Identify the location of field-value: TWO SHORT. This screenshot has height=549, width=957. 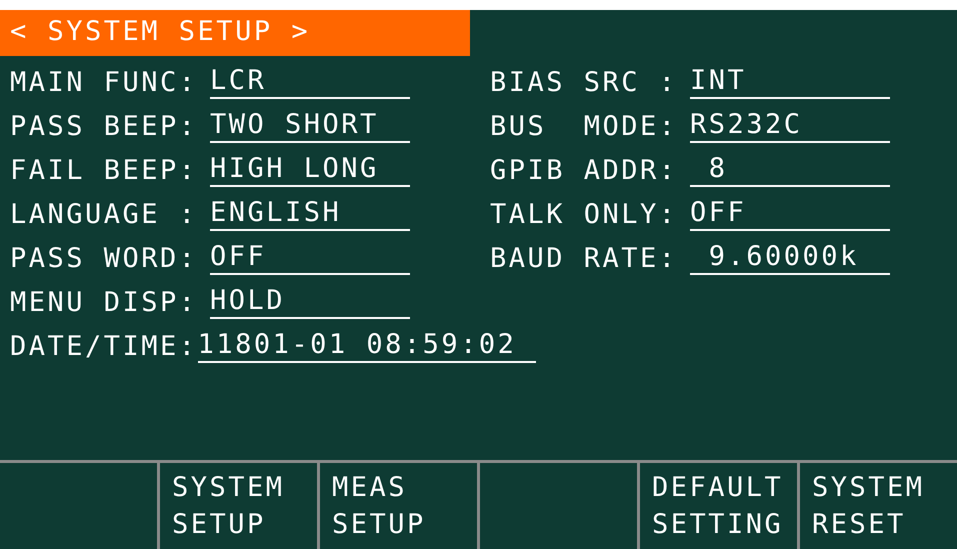
(310, 126).